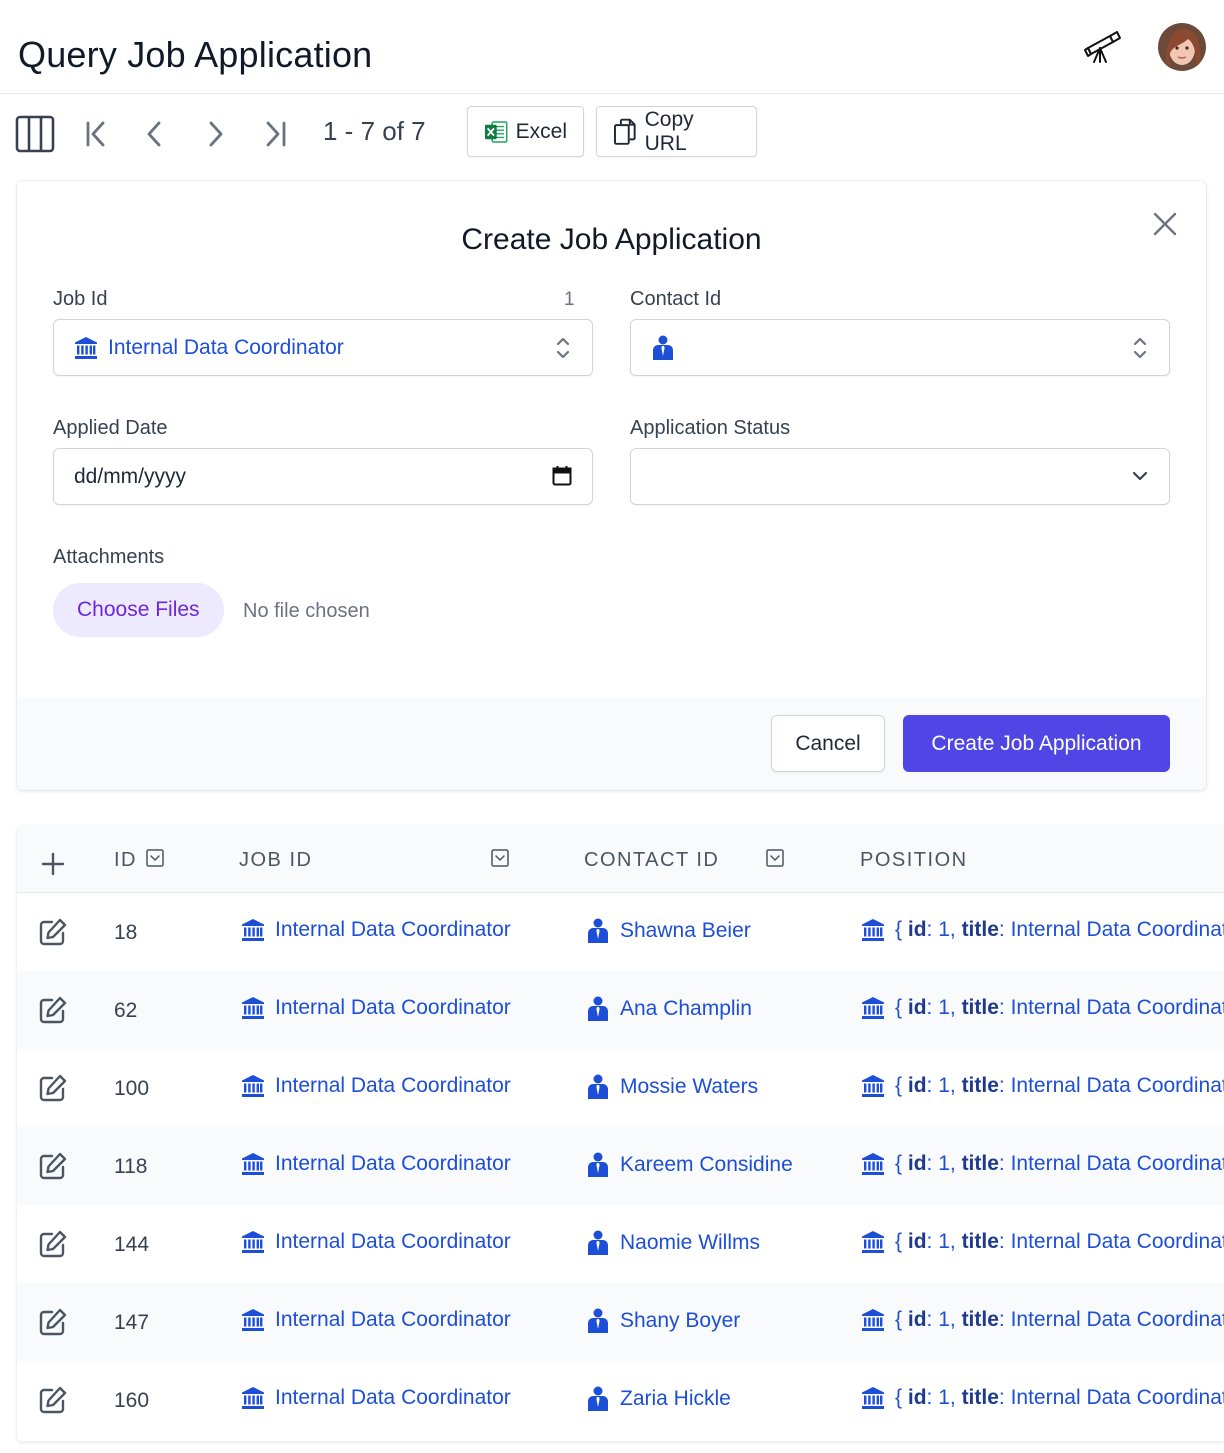 Image resolution: width=1224 pixels, height=1453 pixels. Describe the element at coordinates (672, 1087) in the screenshot. I see `contact-link: Mossie Waters` at that location.